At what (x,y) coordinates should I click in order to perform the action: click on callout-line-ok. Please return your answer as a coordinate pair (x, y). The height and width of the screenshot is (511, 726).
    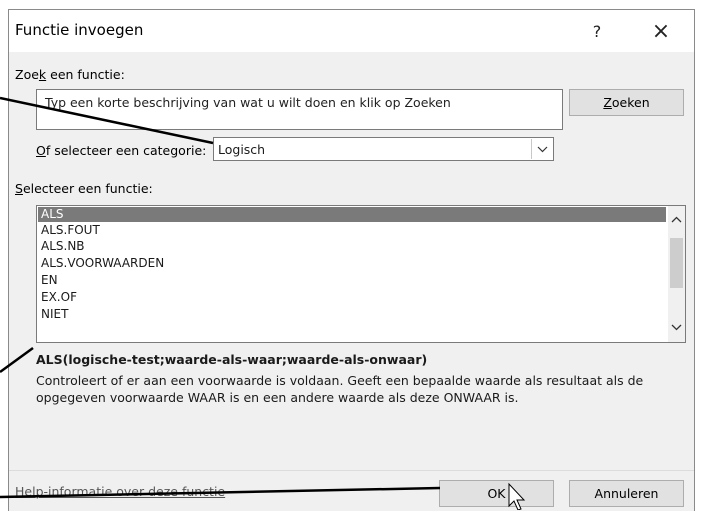
    Looking at the image, I should click on (220, 492).